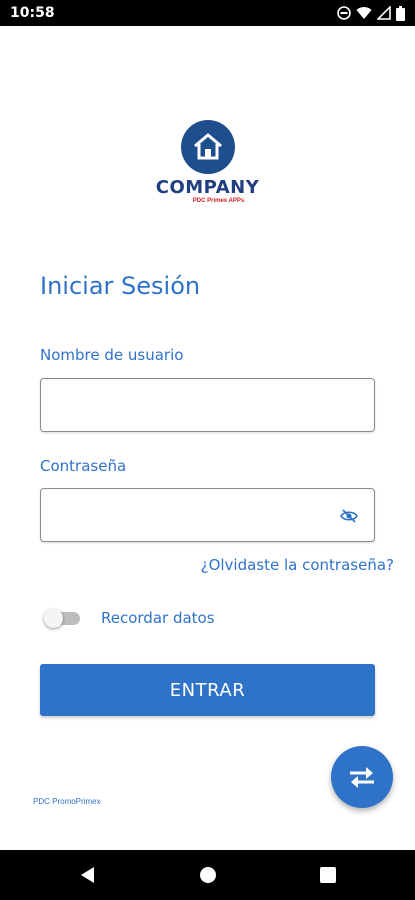 This screenshot has width=415, height=900. I want to click on system-nav-bar, so click(207, 875).